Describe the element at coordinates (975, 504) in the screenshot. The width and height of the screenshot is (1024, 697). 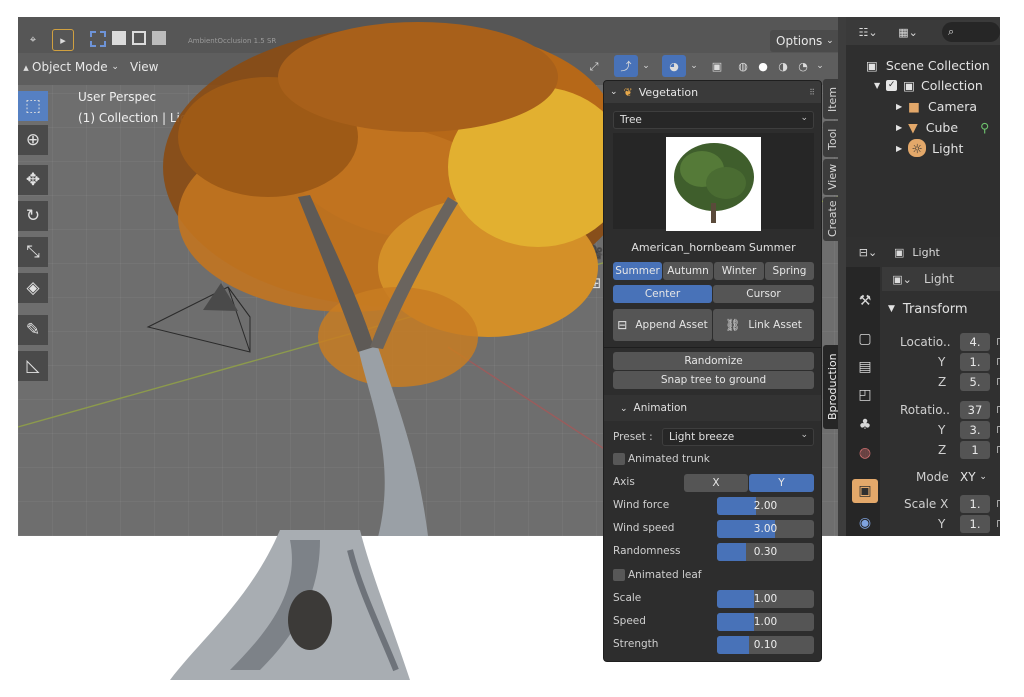
I see `scale-x-field: 1.` at that location.